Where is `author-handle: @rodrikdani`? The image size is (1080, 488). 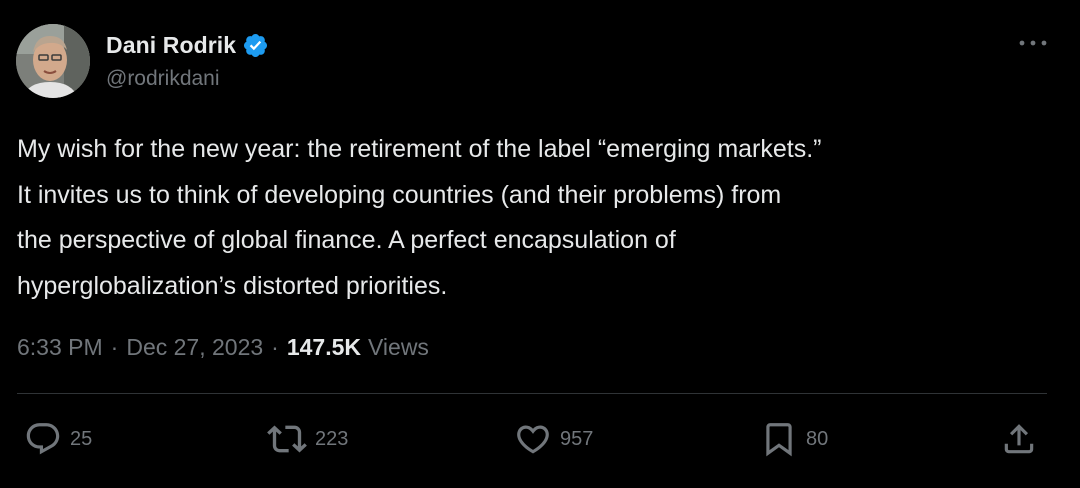
author-handle: @rodrikdani is located at coordinates (163, 79).